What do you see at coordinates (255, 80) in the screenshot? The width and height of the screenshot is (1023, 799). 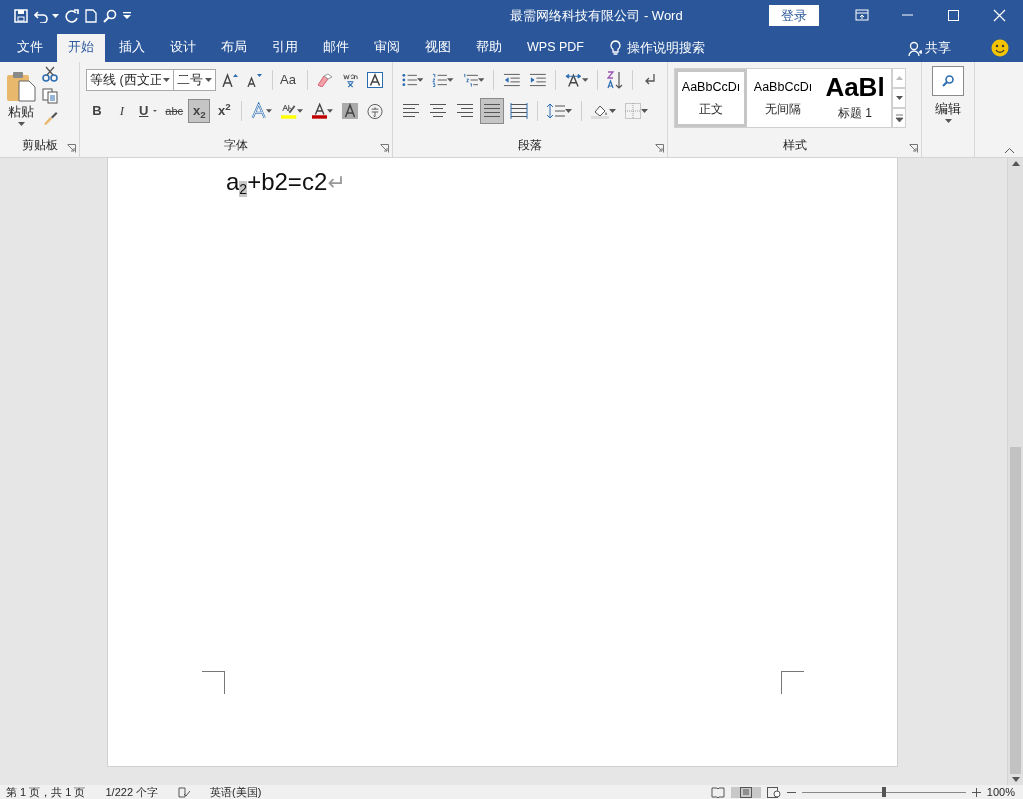 I see `shrink-font-icon` at bounding box center [255, 80].